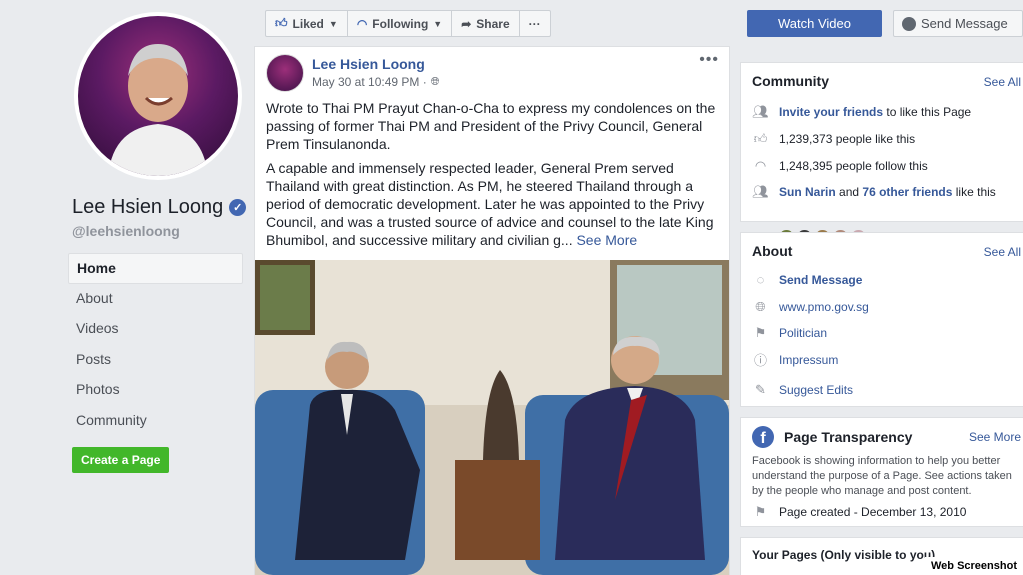 The width and height of the screenshot is (1023, 575). Describe the element at coordinates (760, 279) in the screenshot. I see `messenger-icon: ◌` at that location.